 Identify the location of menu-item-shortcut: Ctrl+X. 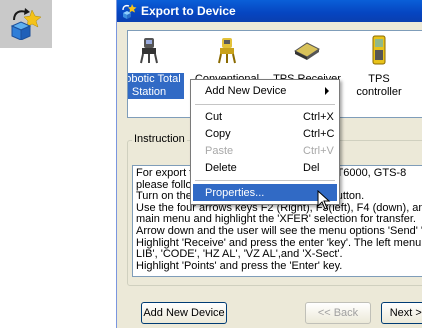
(318, 116).